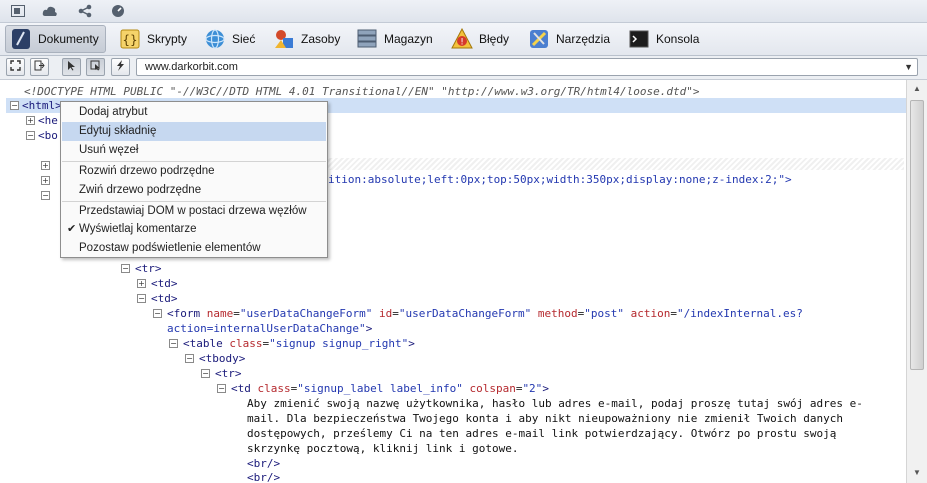 Image resolution: width=927 pixels, height=483 pixels. I want to click on narzedzia-icon, so click(539, 39).